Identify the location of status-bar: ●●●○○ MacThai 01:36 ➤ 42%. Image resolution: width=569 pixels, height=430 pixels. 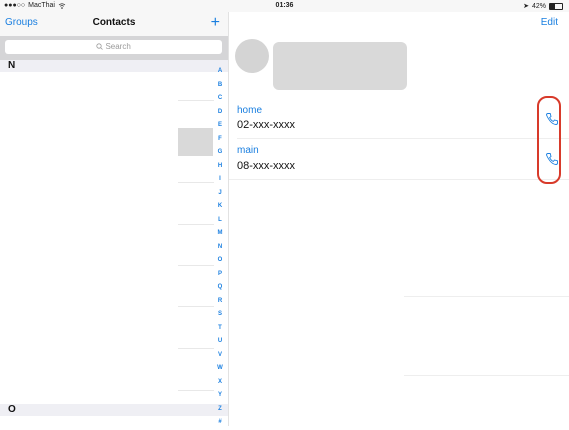
(284, 6).